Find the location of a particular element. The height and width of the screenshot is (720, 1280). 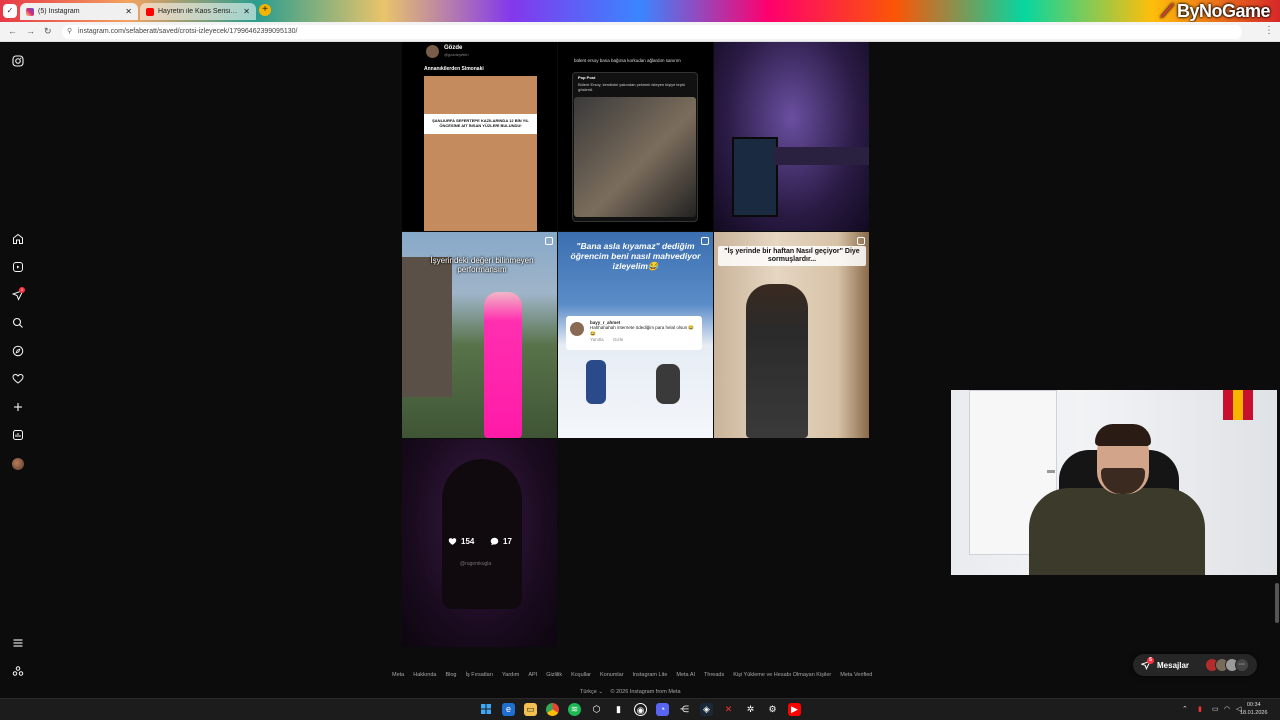

comment-actions: Yanıtla Gizle is located at coordinates (644, 339).